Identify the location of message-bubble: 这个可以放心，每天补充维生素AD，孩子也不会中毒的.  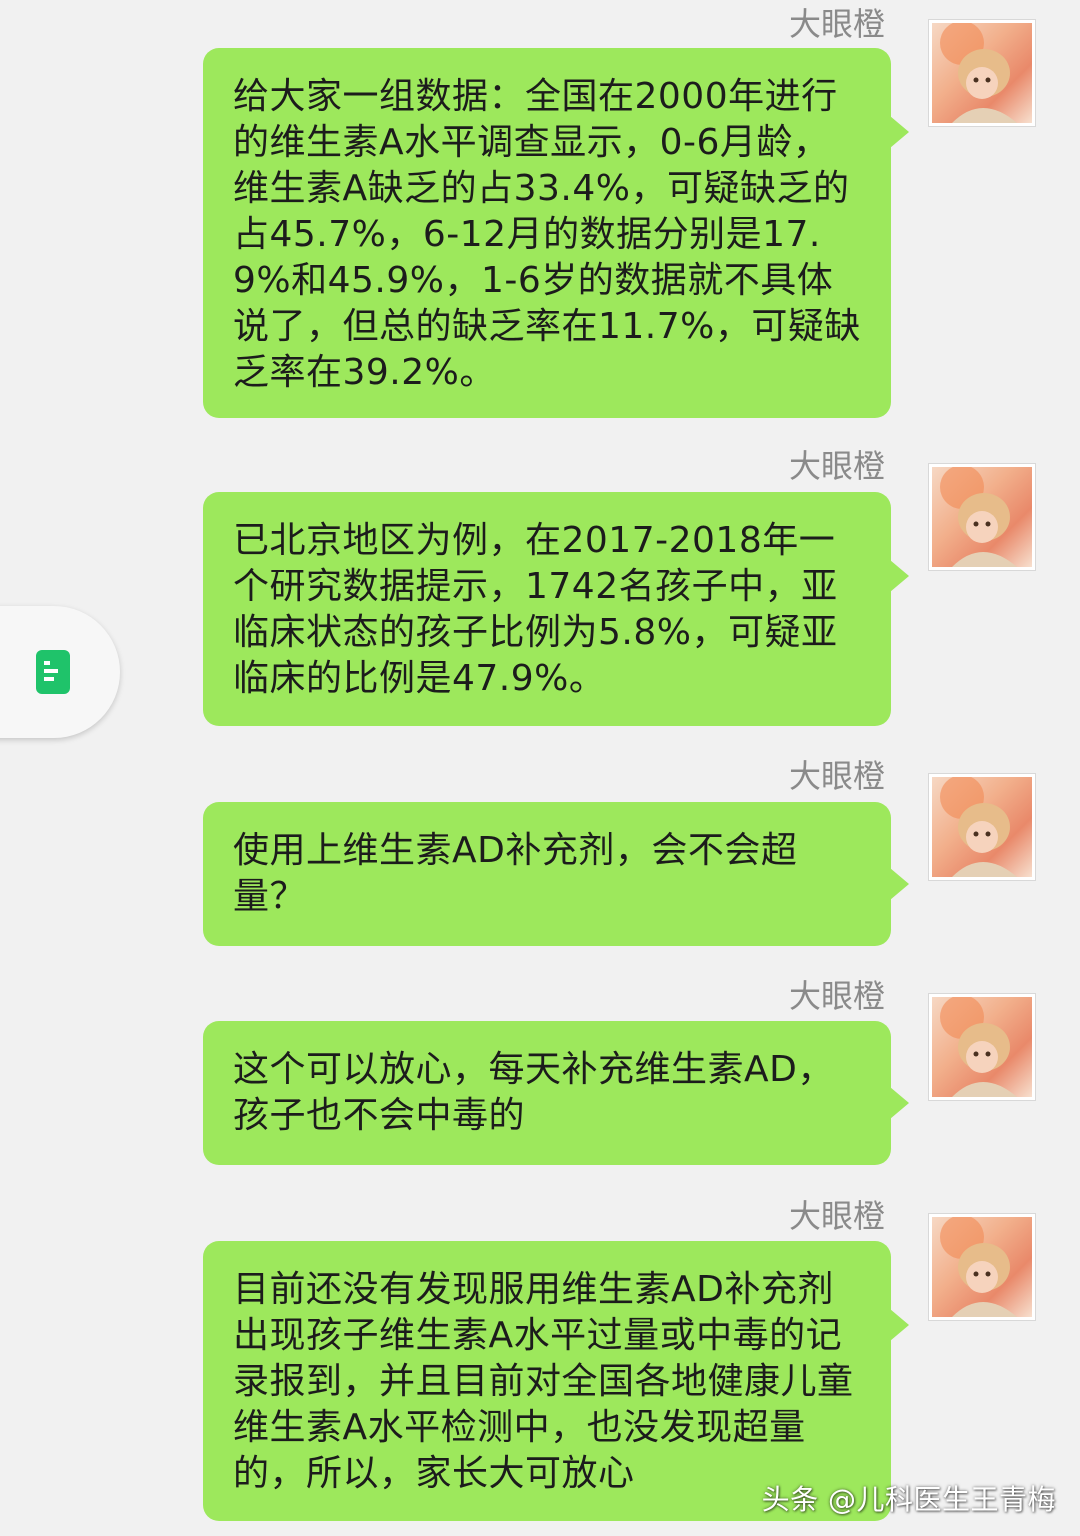
(556, 1093).